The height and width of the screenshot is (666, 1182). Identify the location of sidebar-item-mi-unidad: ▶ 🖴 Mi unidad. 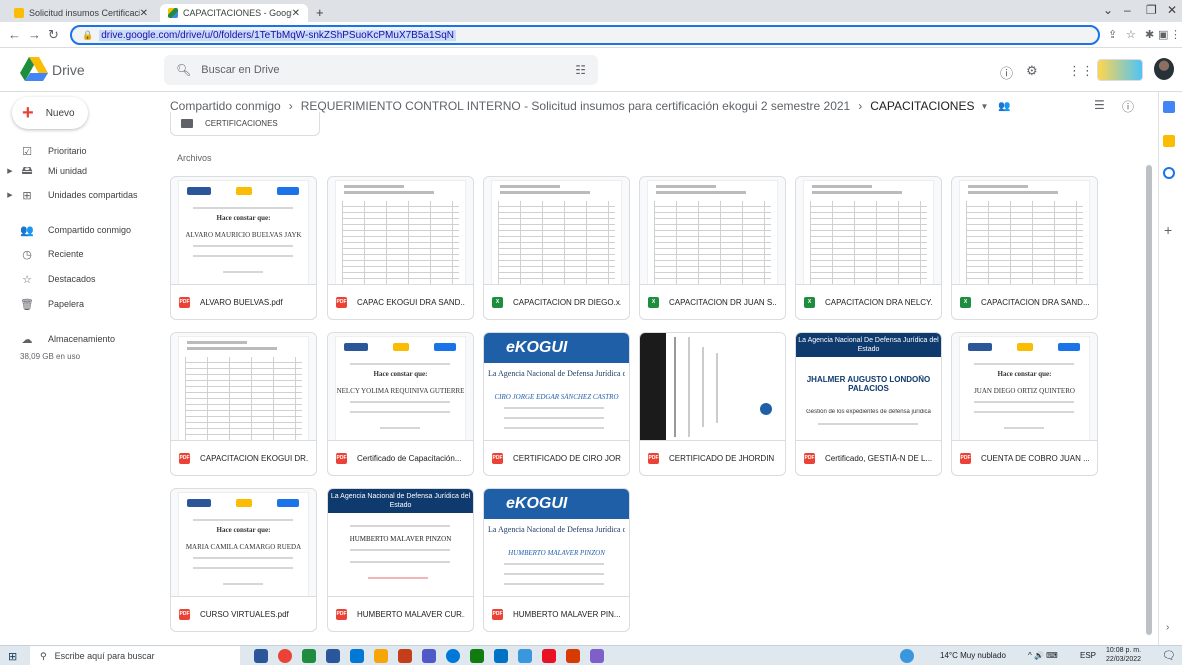
(80, 171).